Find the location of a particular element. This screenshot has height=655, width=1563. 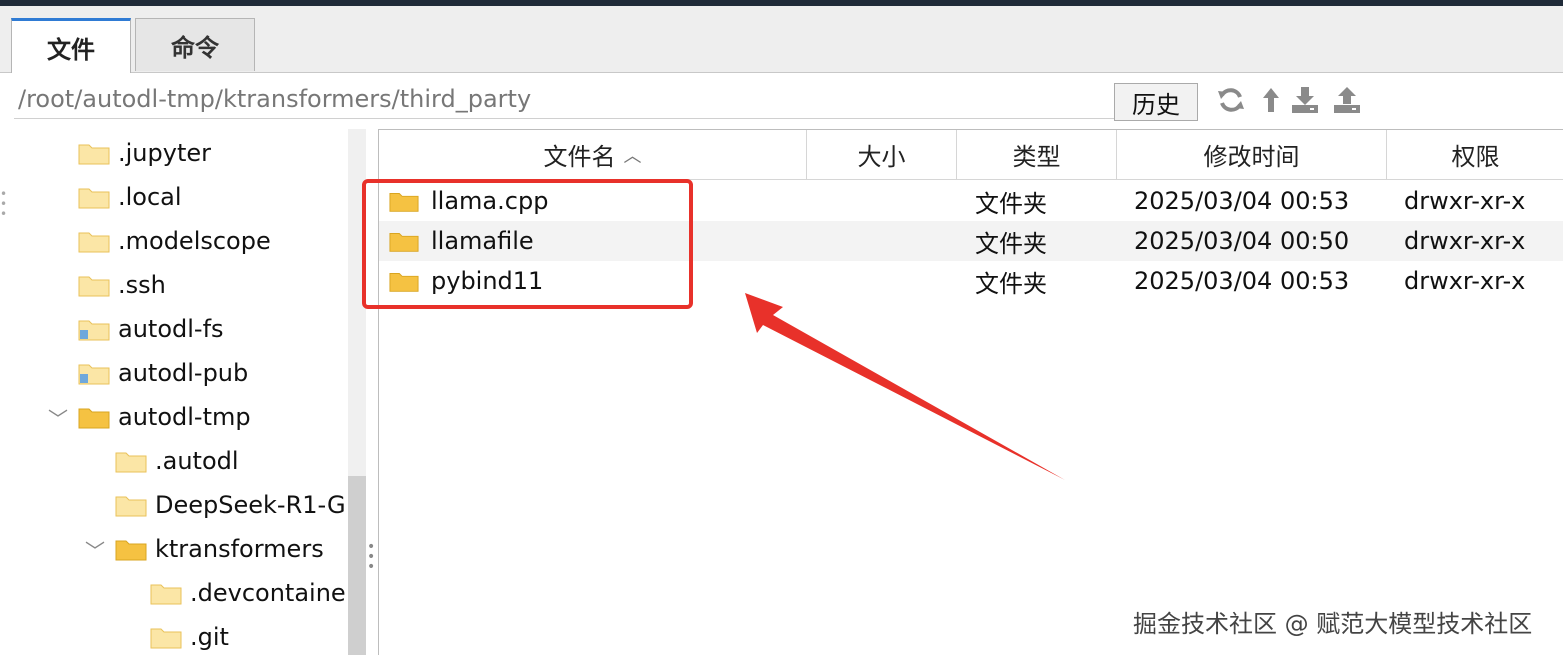

column-header-name: 文件名 ︿ is located at coordinates (593, 155).